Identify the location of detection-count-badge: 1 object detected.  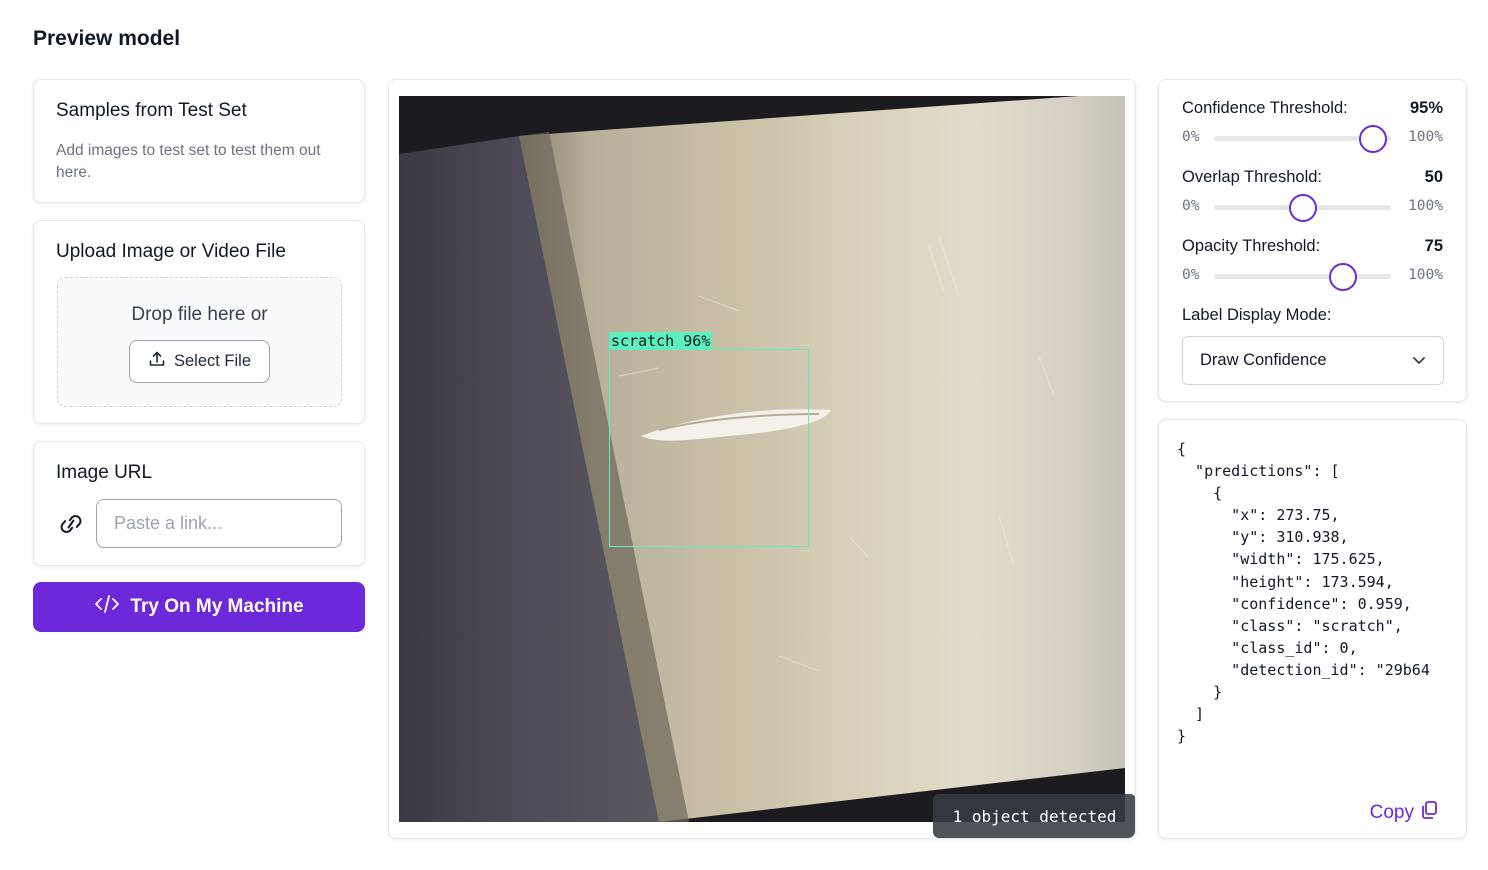
(1034, 816).